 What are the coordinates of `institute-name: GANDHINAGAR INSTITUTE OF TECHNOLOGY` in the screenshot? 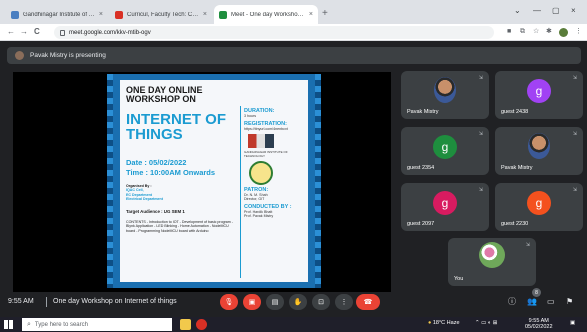 It's located at (266, 154).